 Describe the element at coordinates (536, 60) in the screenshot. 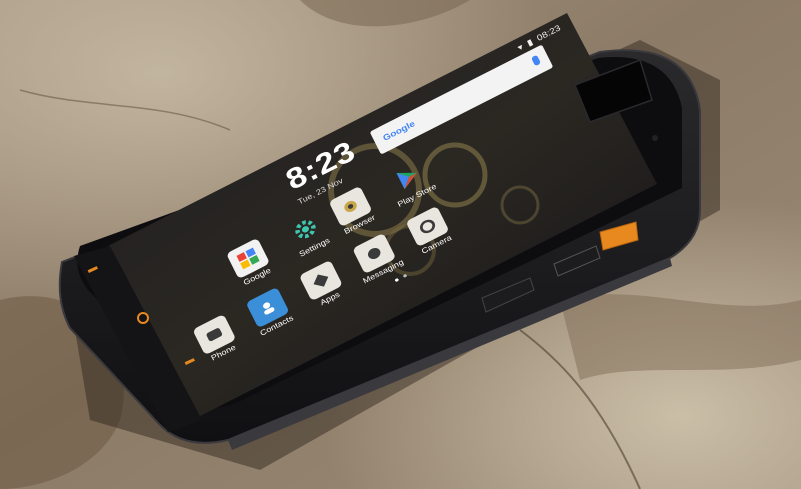

I see `microphone-icon` at that location.